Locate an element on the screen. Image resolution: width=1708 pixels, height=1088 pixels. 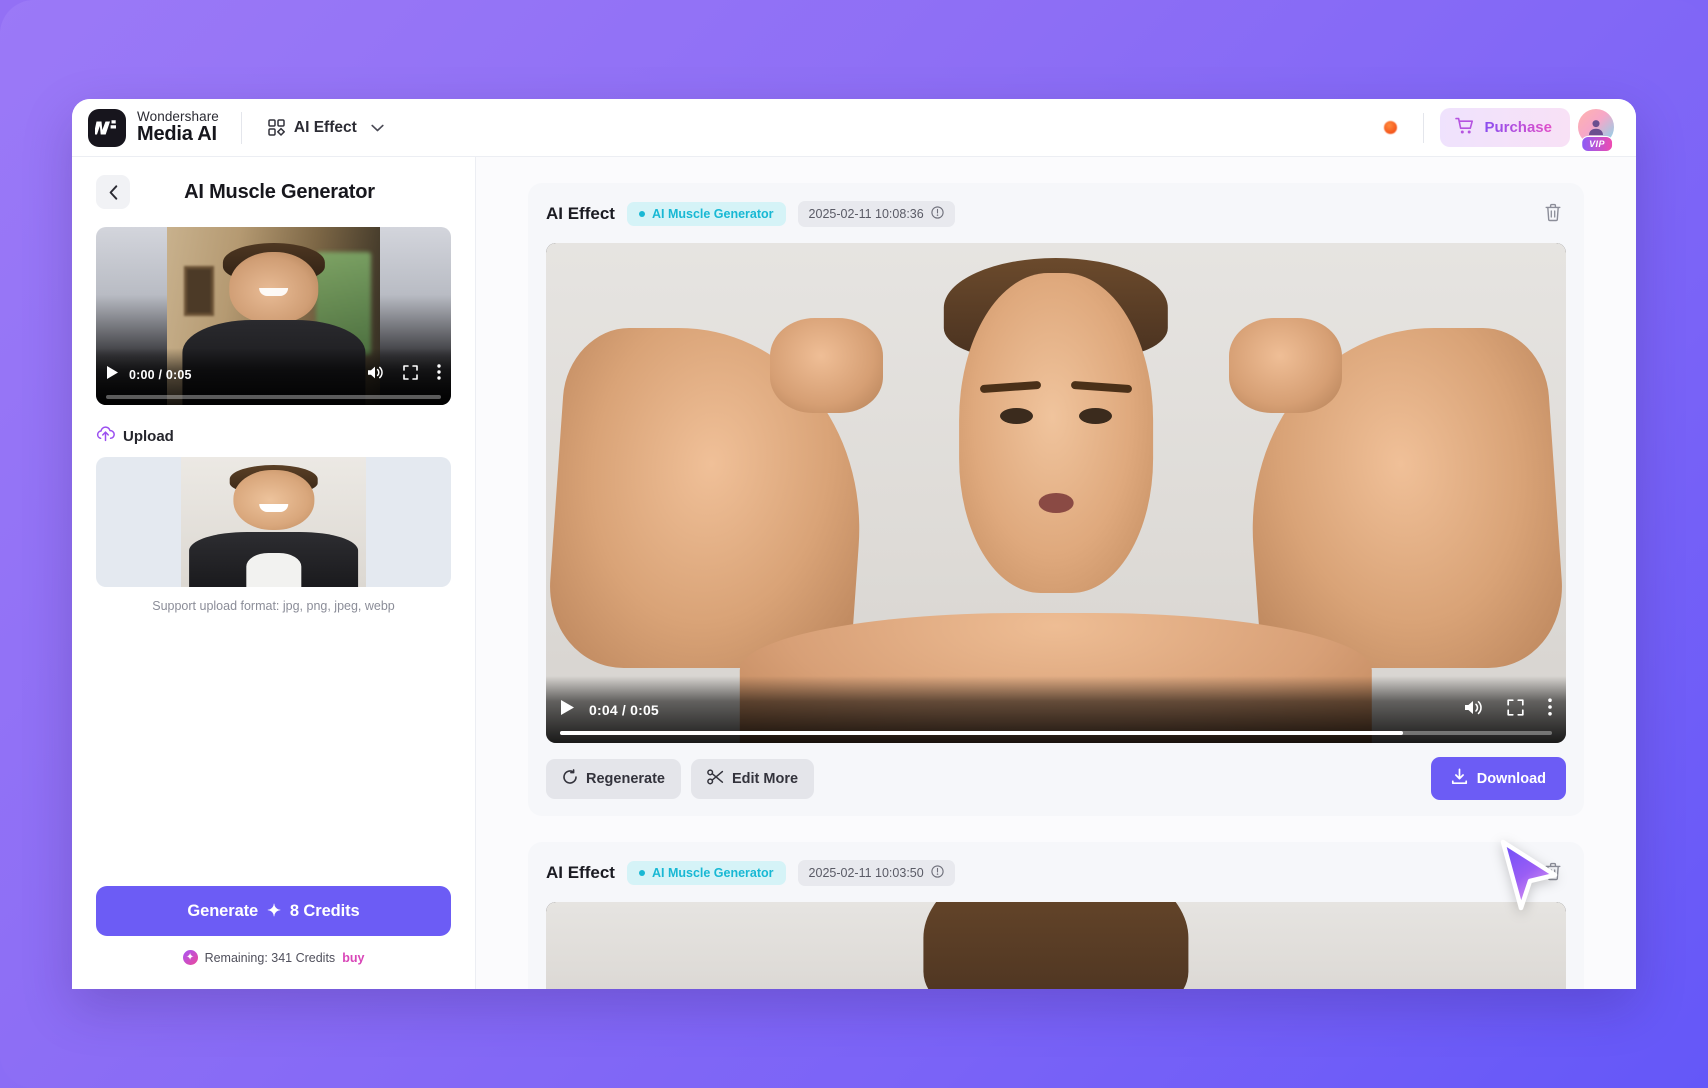
result-video-progress is located at coordinates (1056, 733).